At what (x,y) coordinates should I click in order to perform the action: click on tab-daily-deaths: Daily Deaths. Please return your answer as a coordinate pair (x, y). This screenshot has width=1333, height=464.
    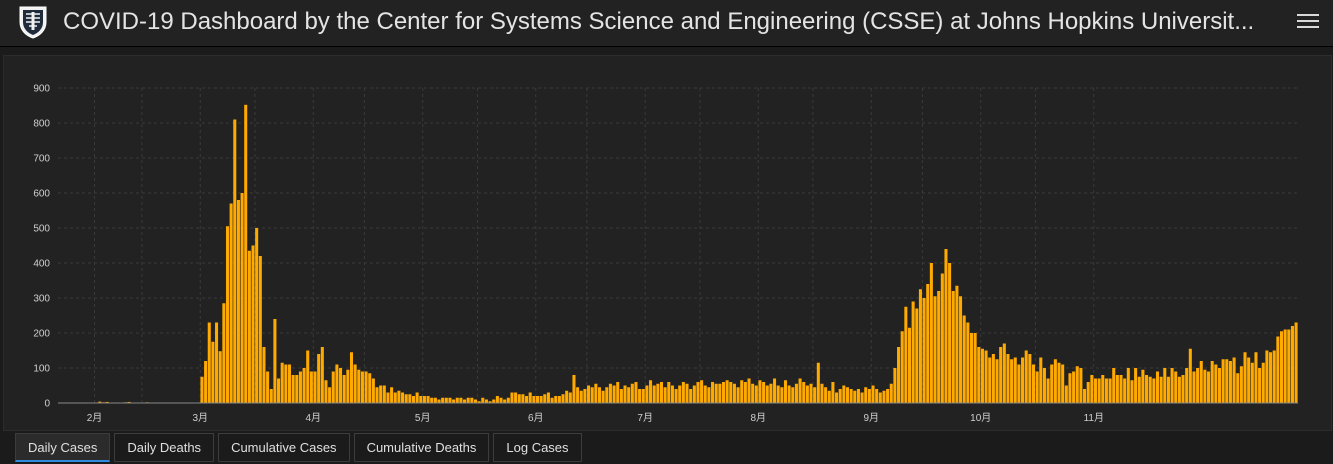
    Looking at the image, I should click on (164, 447).